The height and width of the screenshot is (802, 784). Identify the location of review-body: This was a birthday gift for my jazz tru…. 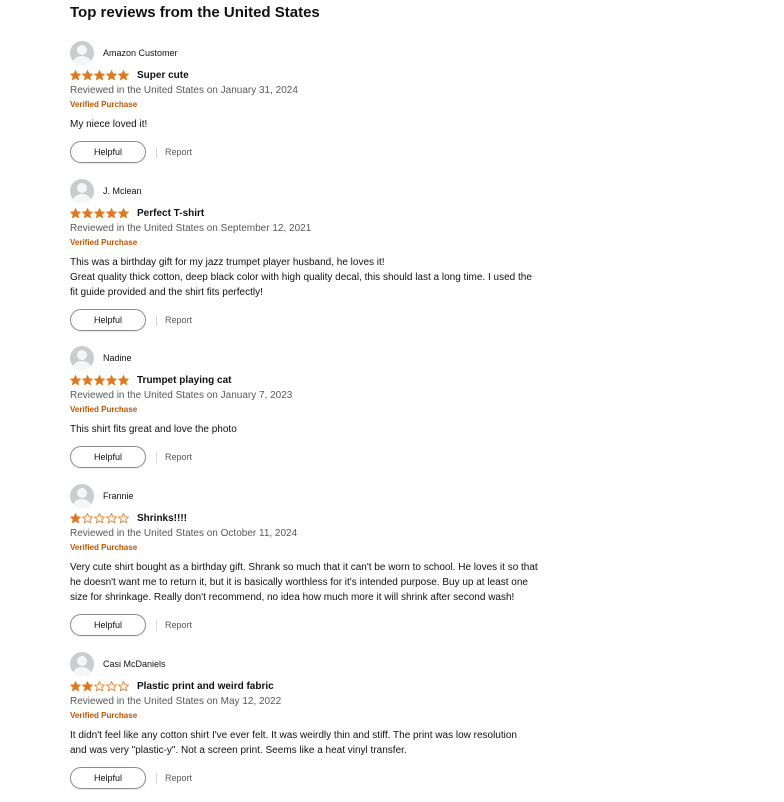
(330, 277).